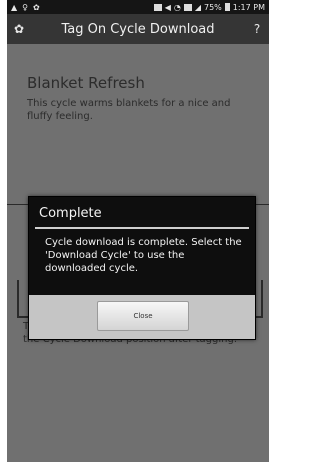  Describe the element at coordinates (227, 7) in the screenshot. I see `battery-icon` at that location.